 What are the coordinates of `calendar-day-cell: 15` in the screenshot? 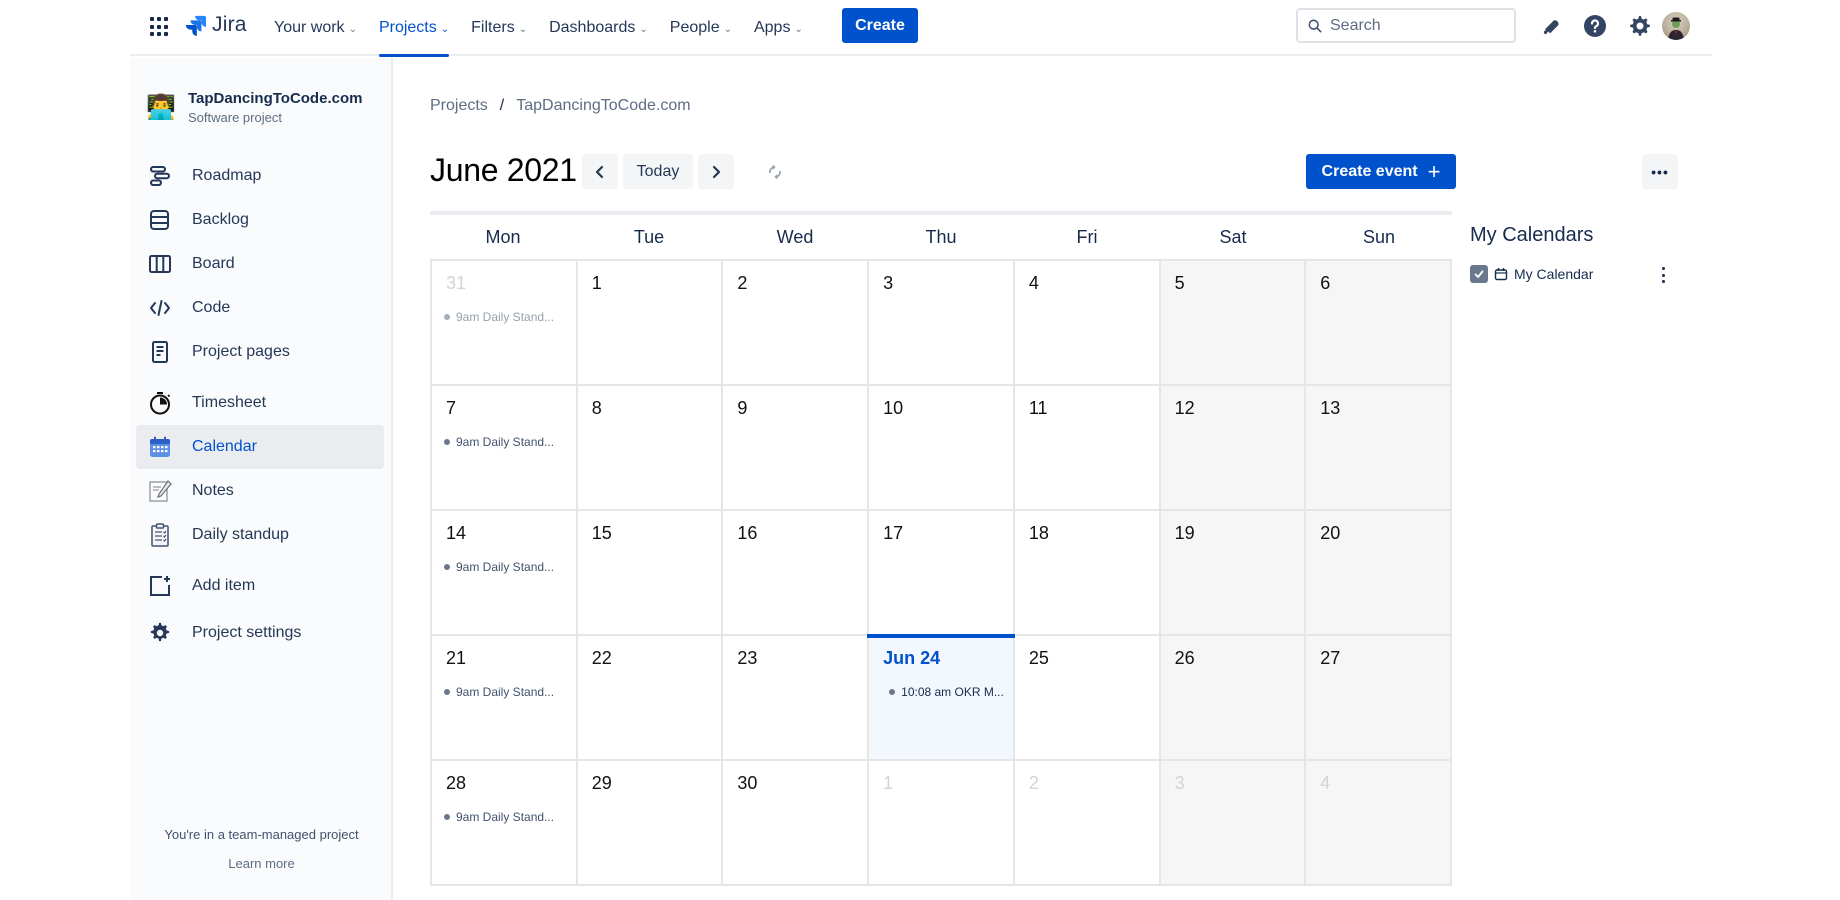 It's located at (650, 573).